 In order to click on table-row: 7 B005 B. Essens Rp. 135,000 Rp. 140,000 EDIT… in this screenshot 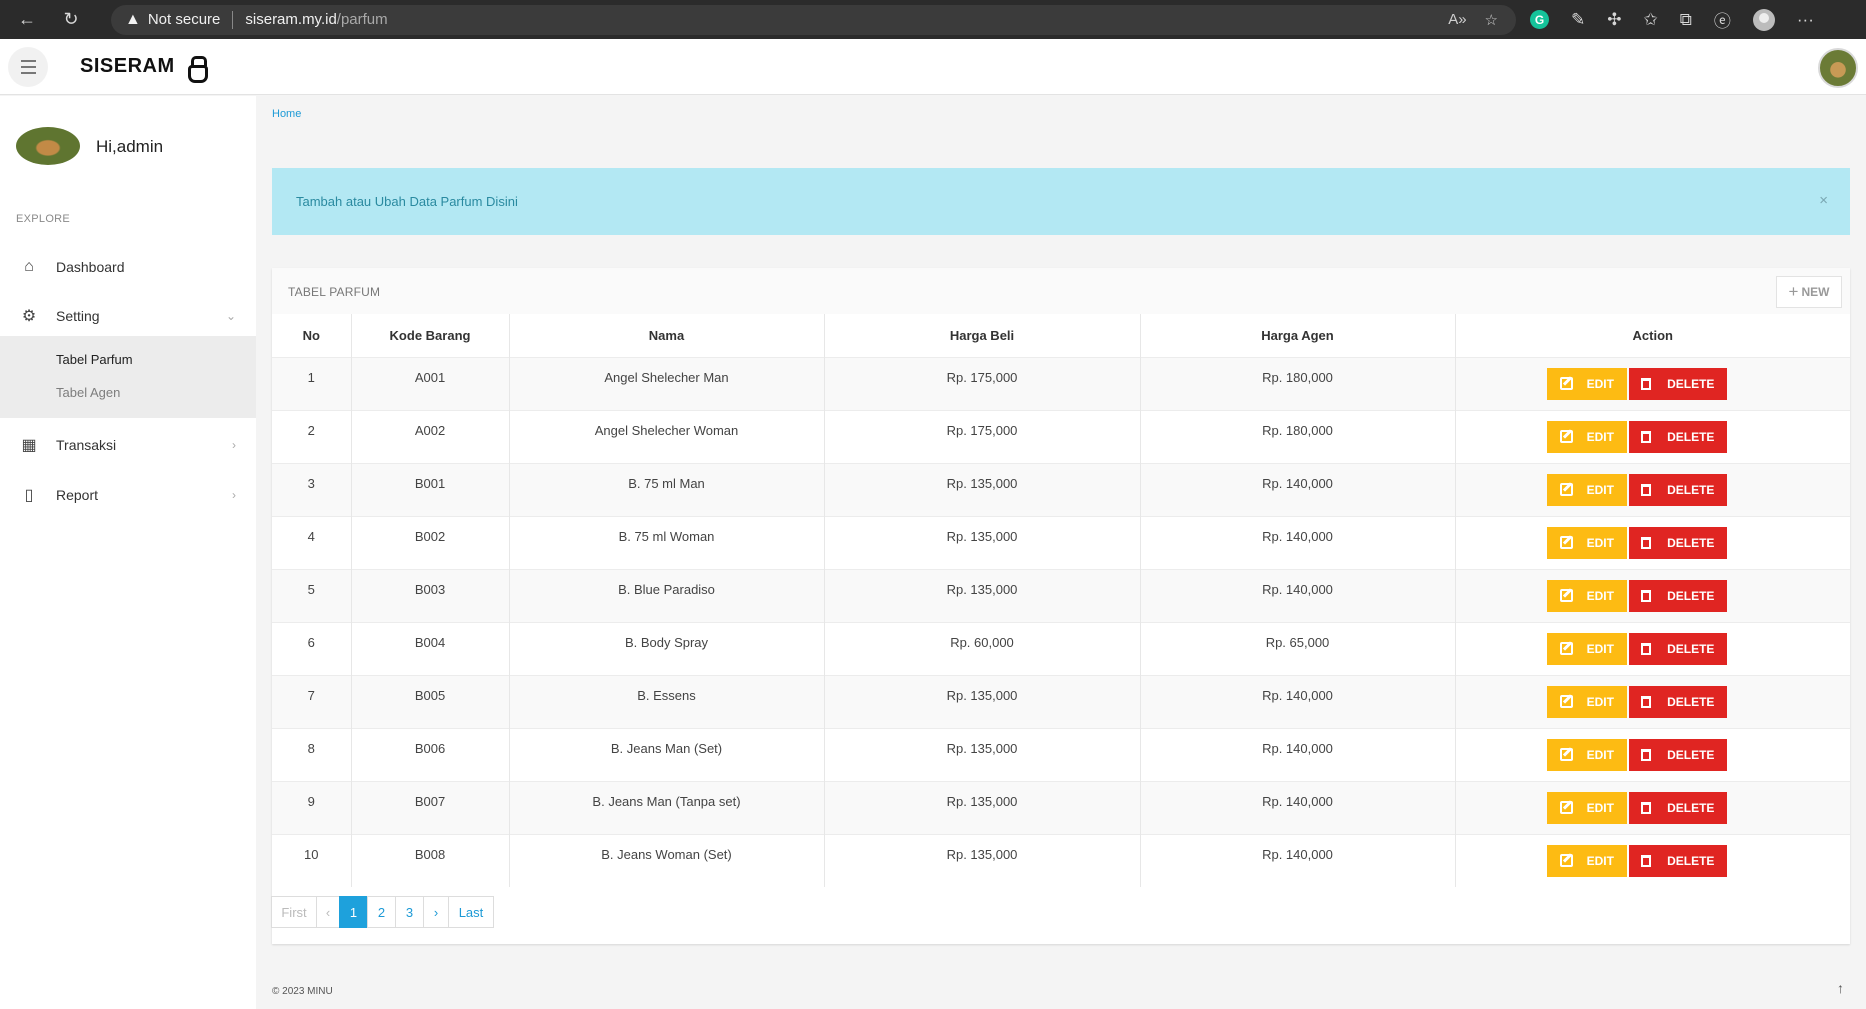, I will do `click(1061, 701)`.